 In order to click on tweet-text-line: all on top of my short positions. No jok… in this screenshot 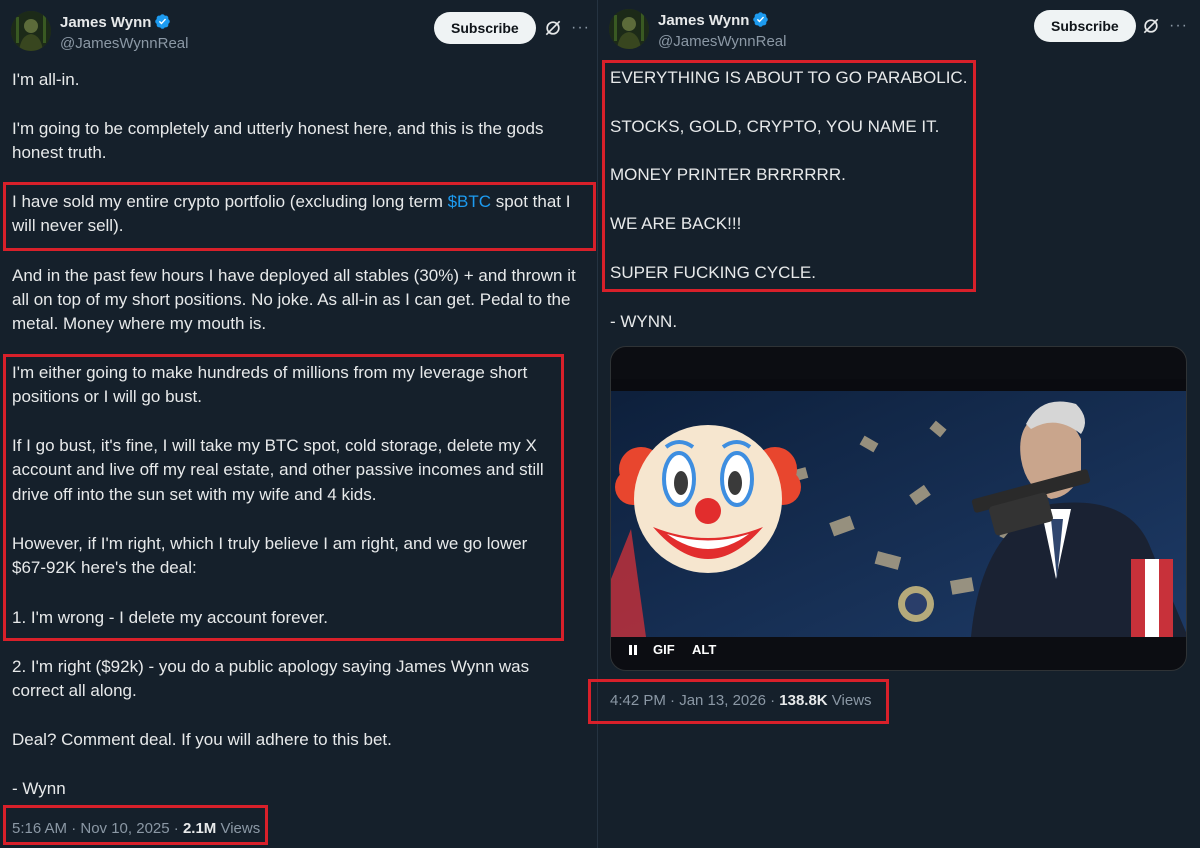, I will do `click(291, 299)`.